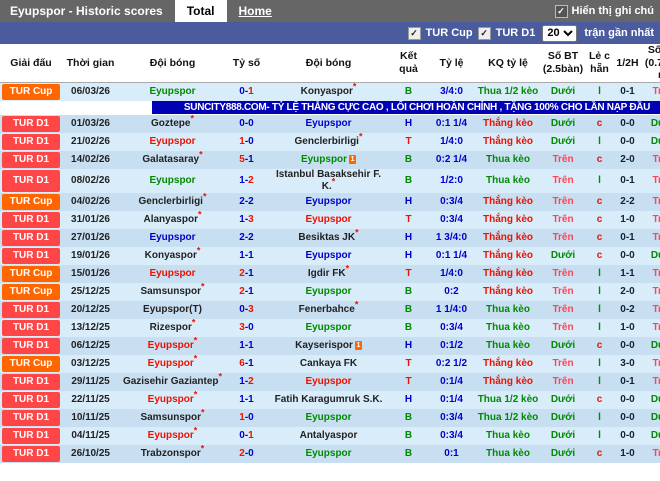 This screenshot has height=481, width=660. I want to click on full-time-score: 0-1, so click(246, 435).